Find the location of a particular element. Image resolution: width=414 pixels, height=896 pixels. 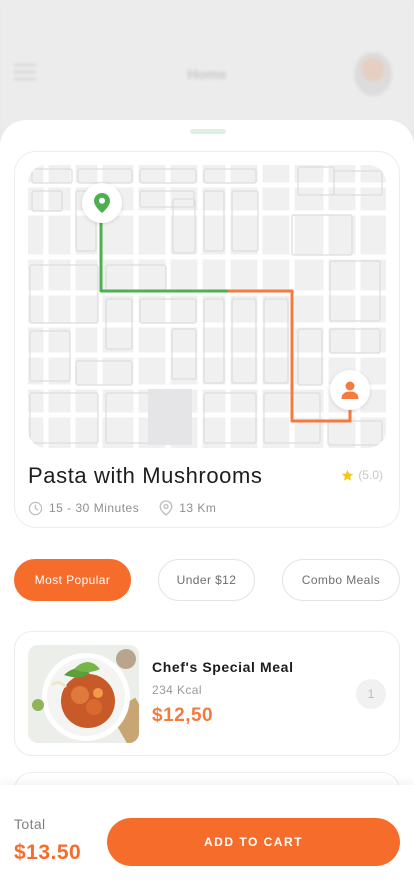

chip-under-12: Under $12 is located at coordinates (206, 580).